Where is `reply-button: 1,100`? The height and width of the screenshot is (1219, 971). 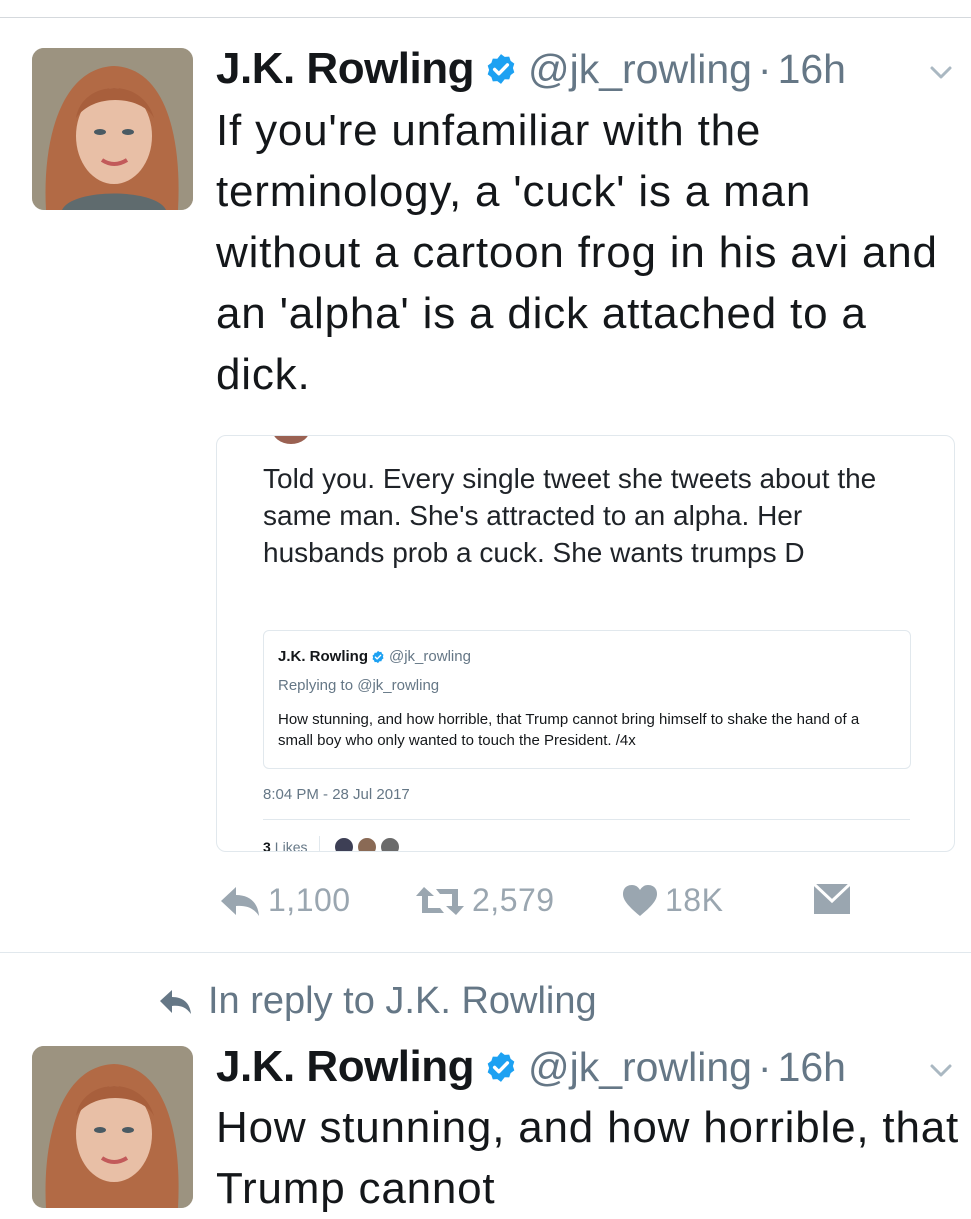 reply-button: 1,100 is located at coordinates (284, 900).